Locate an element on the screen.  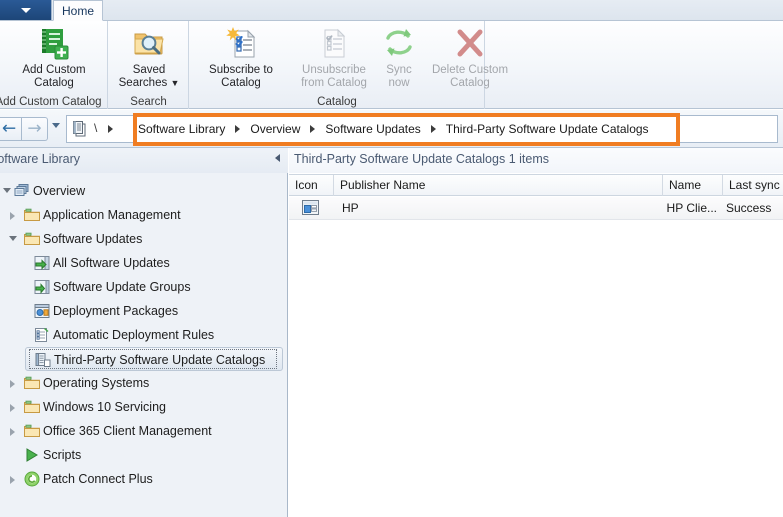
chevron-down-icon is located at coordinates (26, 10).